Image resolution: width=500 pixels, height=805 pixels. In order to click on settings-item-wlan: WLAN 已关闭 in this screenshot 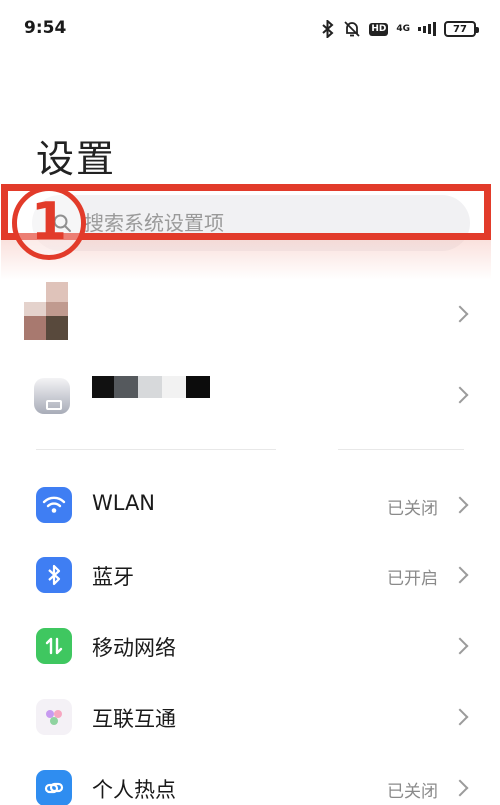, I will do `click(250, 507)`.